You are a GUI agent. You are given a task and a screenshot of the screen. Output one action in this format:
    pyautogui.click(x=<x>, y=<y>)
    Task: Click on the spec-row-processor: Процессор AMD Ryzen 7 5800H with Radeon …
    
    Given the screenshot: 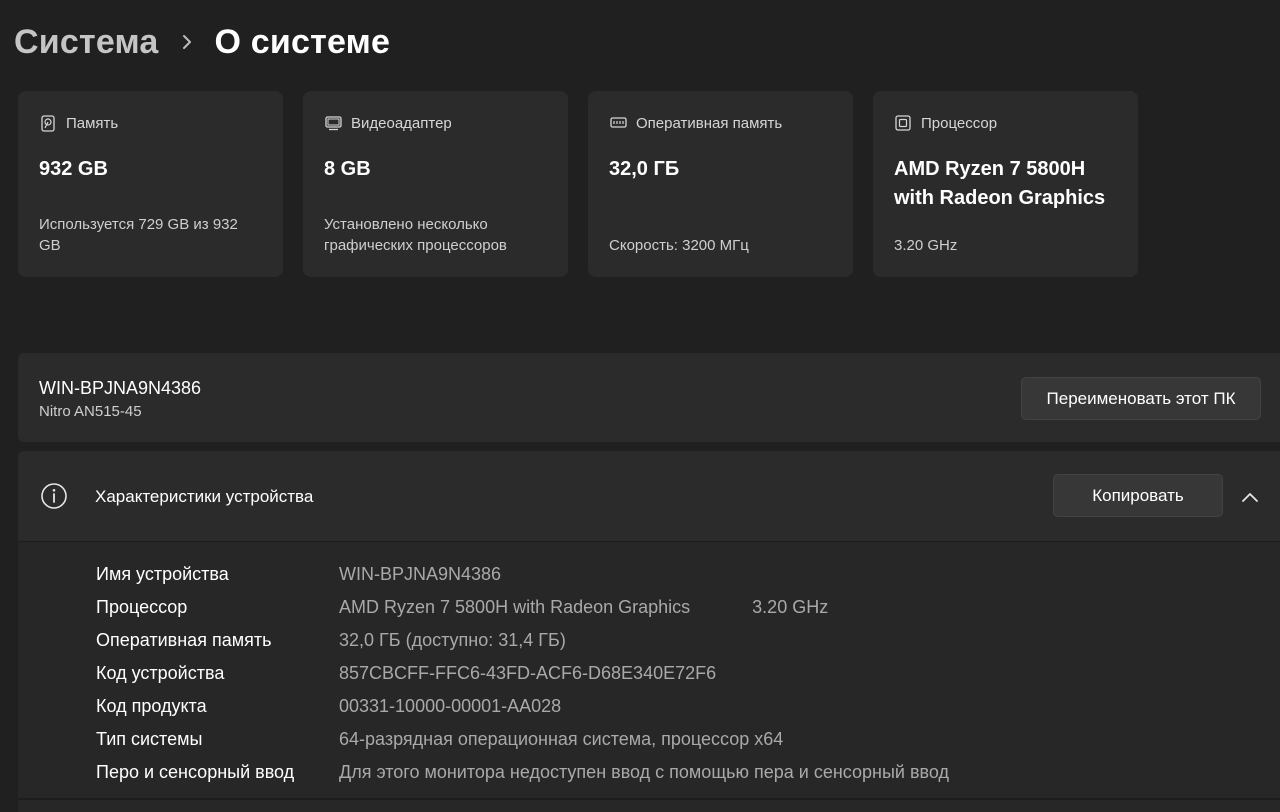 What is the action you would take?
    pyautogui.click(x=522, y=607)
    